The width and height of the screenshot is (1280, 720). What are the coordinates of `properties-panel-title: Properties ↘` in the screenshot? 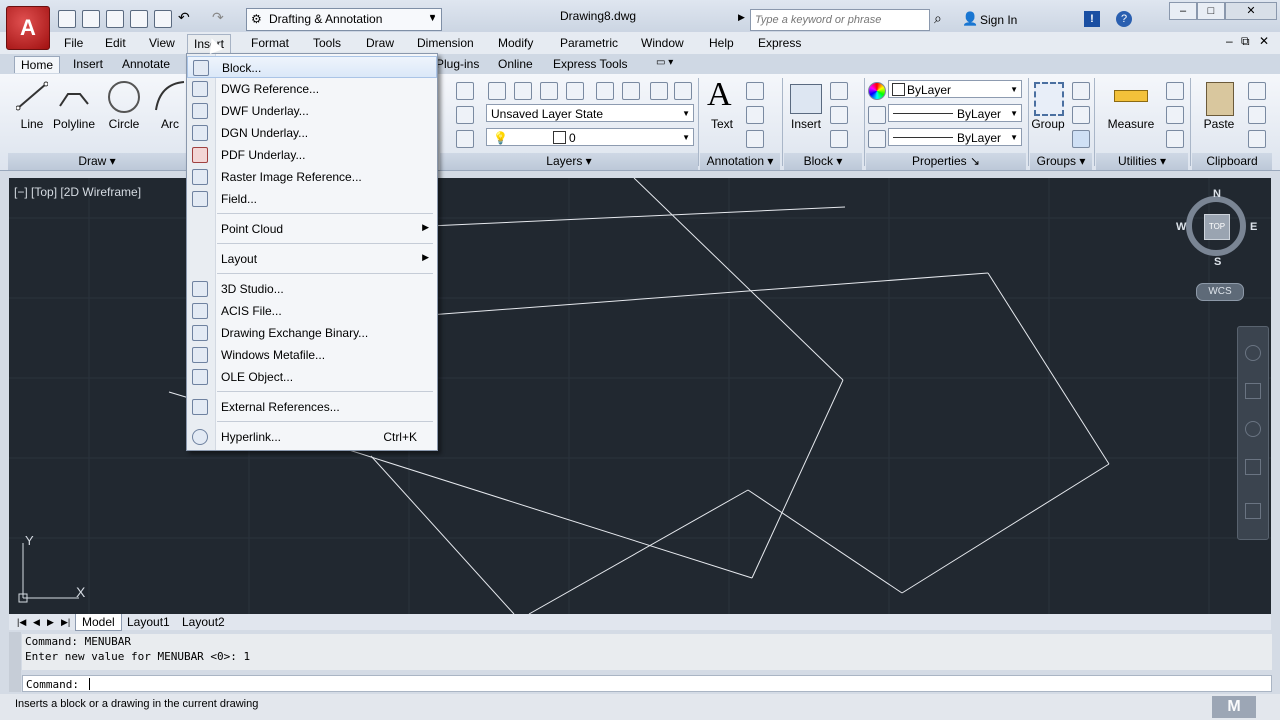 It's located at (946, 161).